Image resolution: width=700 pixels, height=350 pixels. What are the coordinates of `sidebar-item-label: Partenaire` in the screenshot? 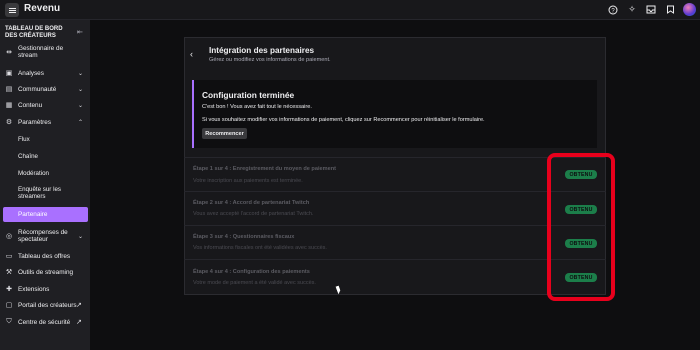 It's located at (33, 214).